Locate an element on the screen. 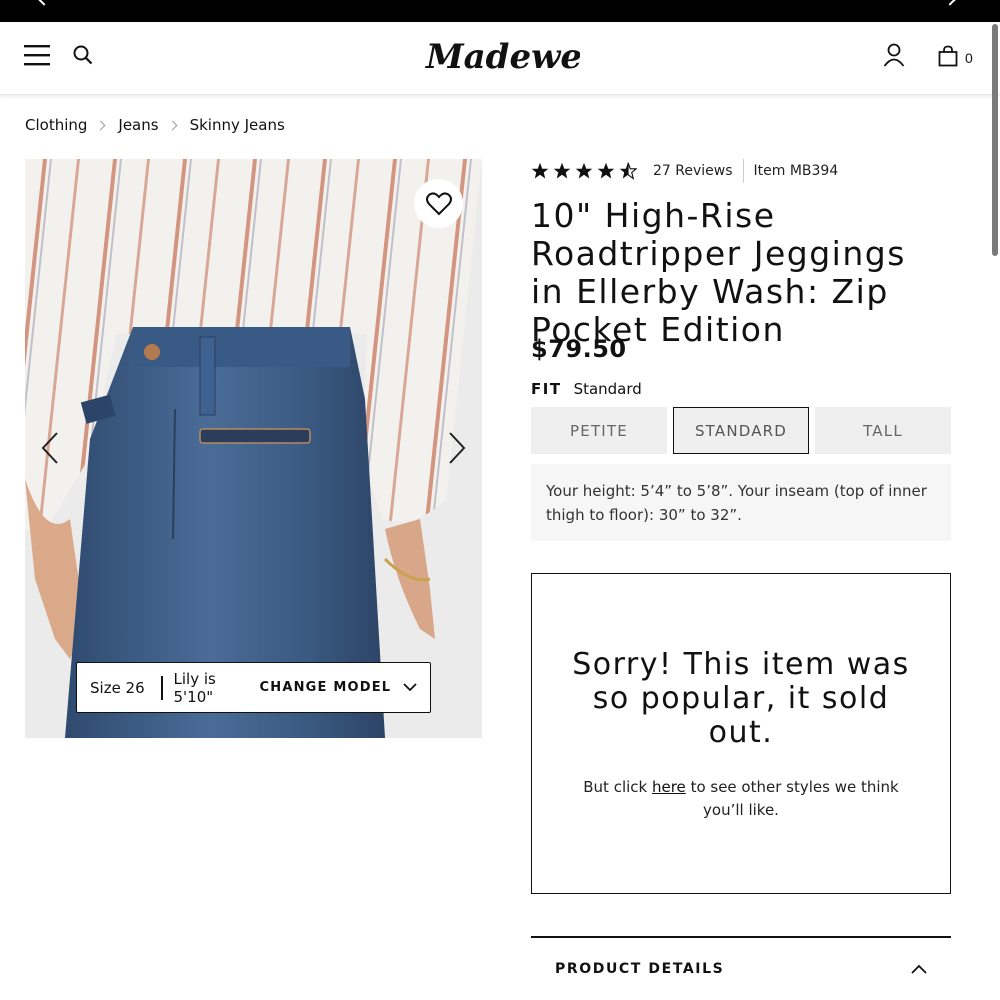 The width and height of the screenshot is (1000, 1000). rating-row: 27 Reviews Item MB394 is located at coordinates (684, 171).